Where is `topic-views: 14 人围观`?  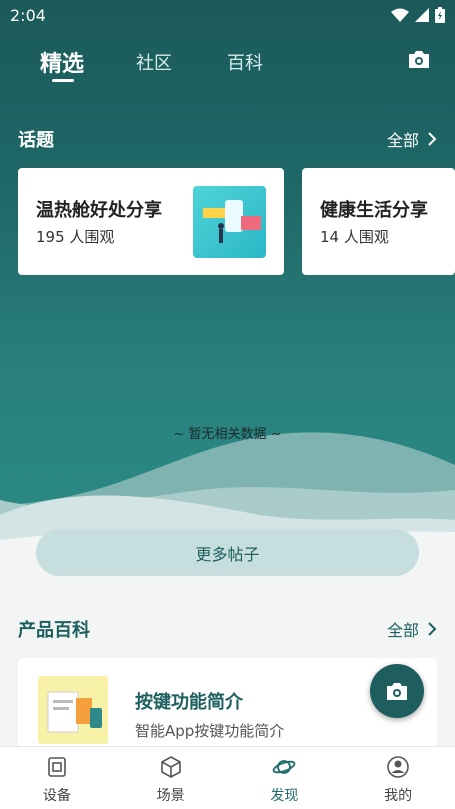
topic-views: 14 人围观 is located at coordinates (354, 237).